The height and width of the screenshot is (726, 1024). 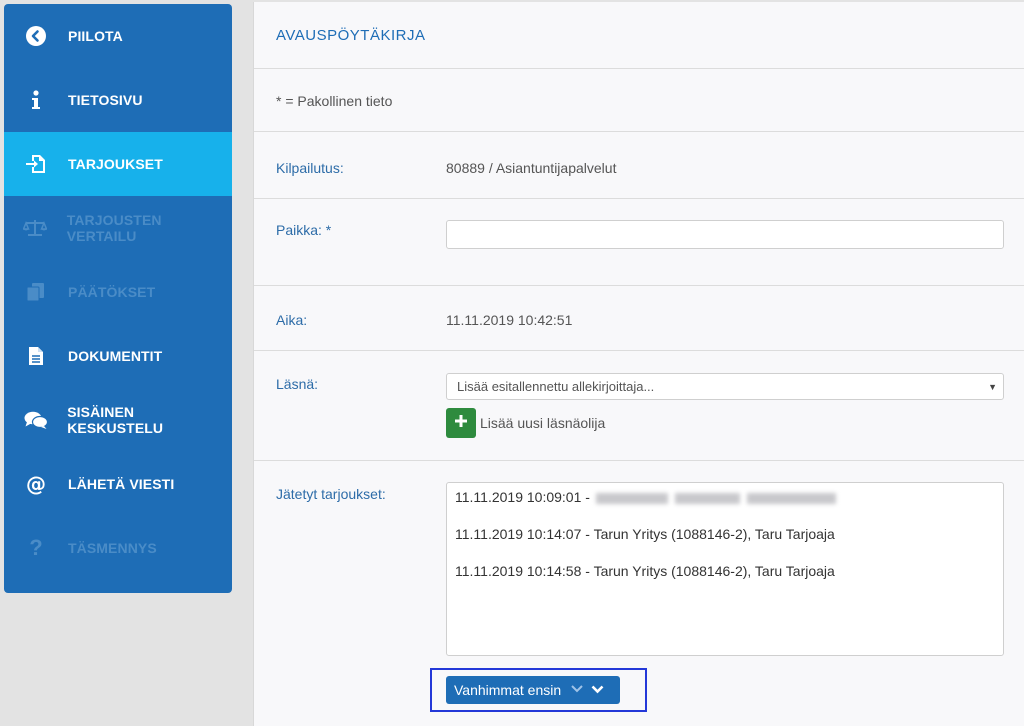 I want to click on chevron-left-circle-icon, so click(x=36, y=36).